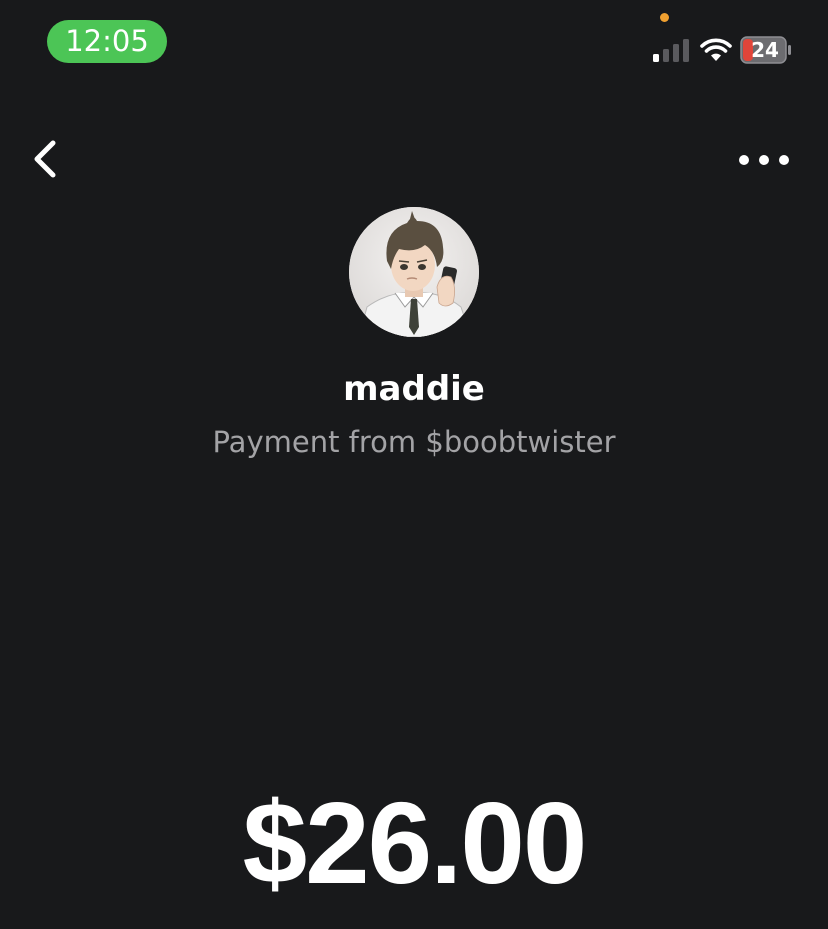 The width and height of the screenshot is (828, 929). Describe the element at coordinates (716, 49) in the screenshot. I see `wifi-icon` at that location.